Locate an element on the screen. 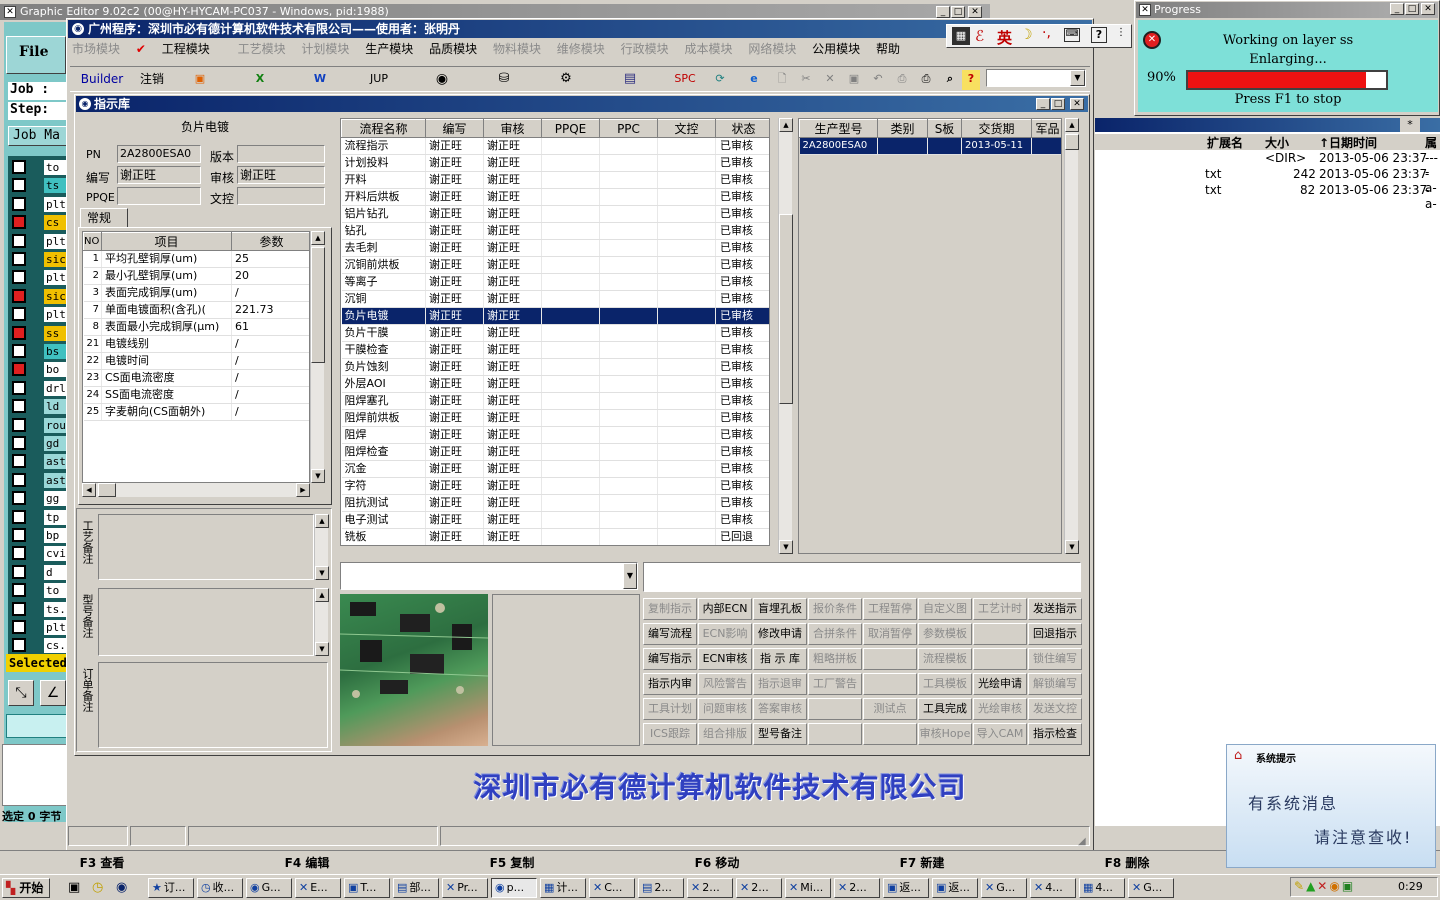 The width and height of the screenshot is (1440, 900). layer-label: ts. is located at coordinates (55, 609).